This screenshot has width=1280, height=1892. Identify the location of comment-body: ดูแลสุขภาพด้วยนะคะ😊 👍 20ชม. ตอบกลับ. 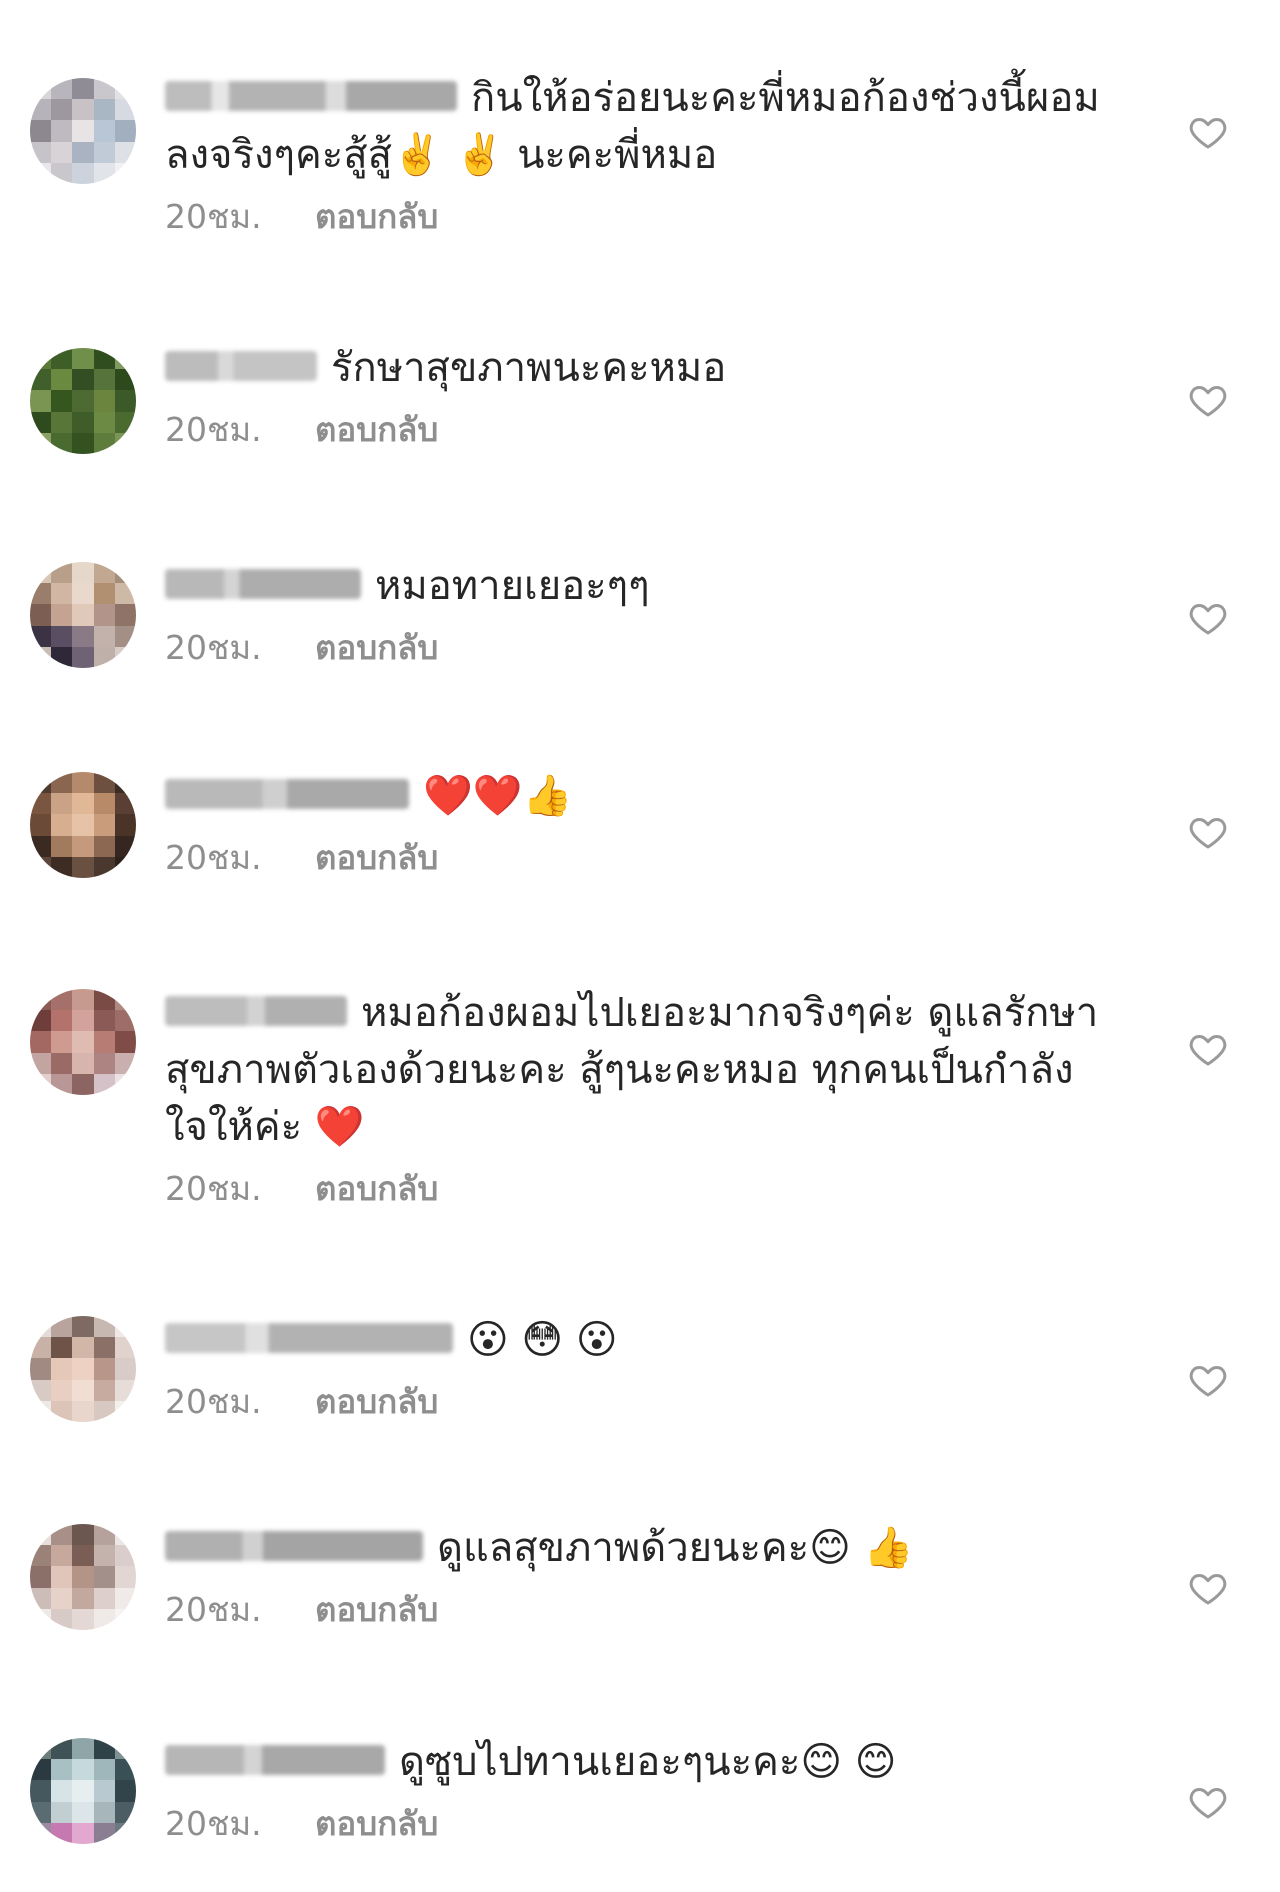
(640, 1578).